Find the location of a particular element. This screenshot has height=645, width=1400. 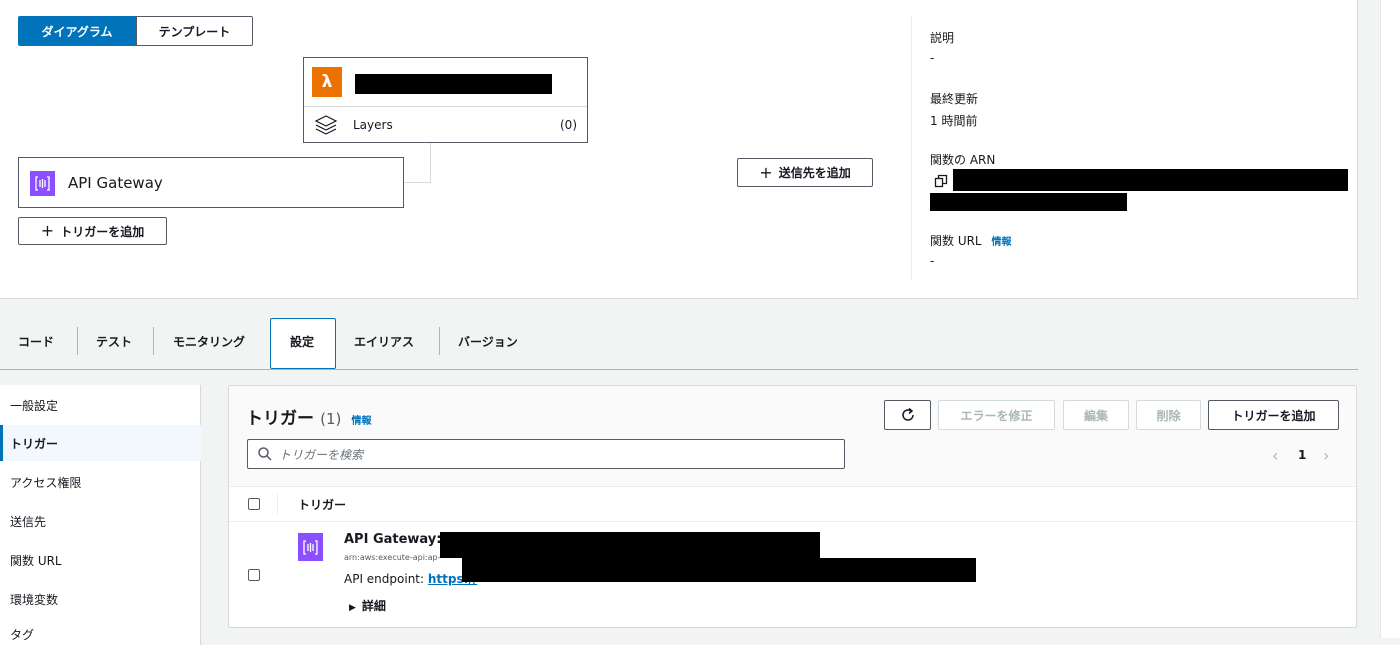

endpoint-label: API endpoint: is located at coordinates (384, 579).